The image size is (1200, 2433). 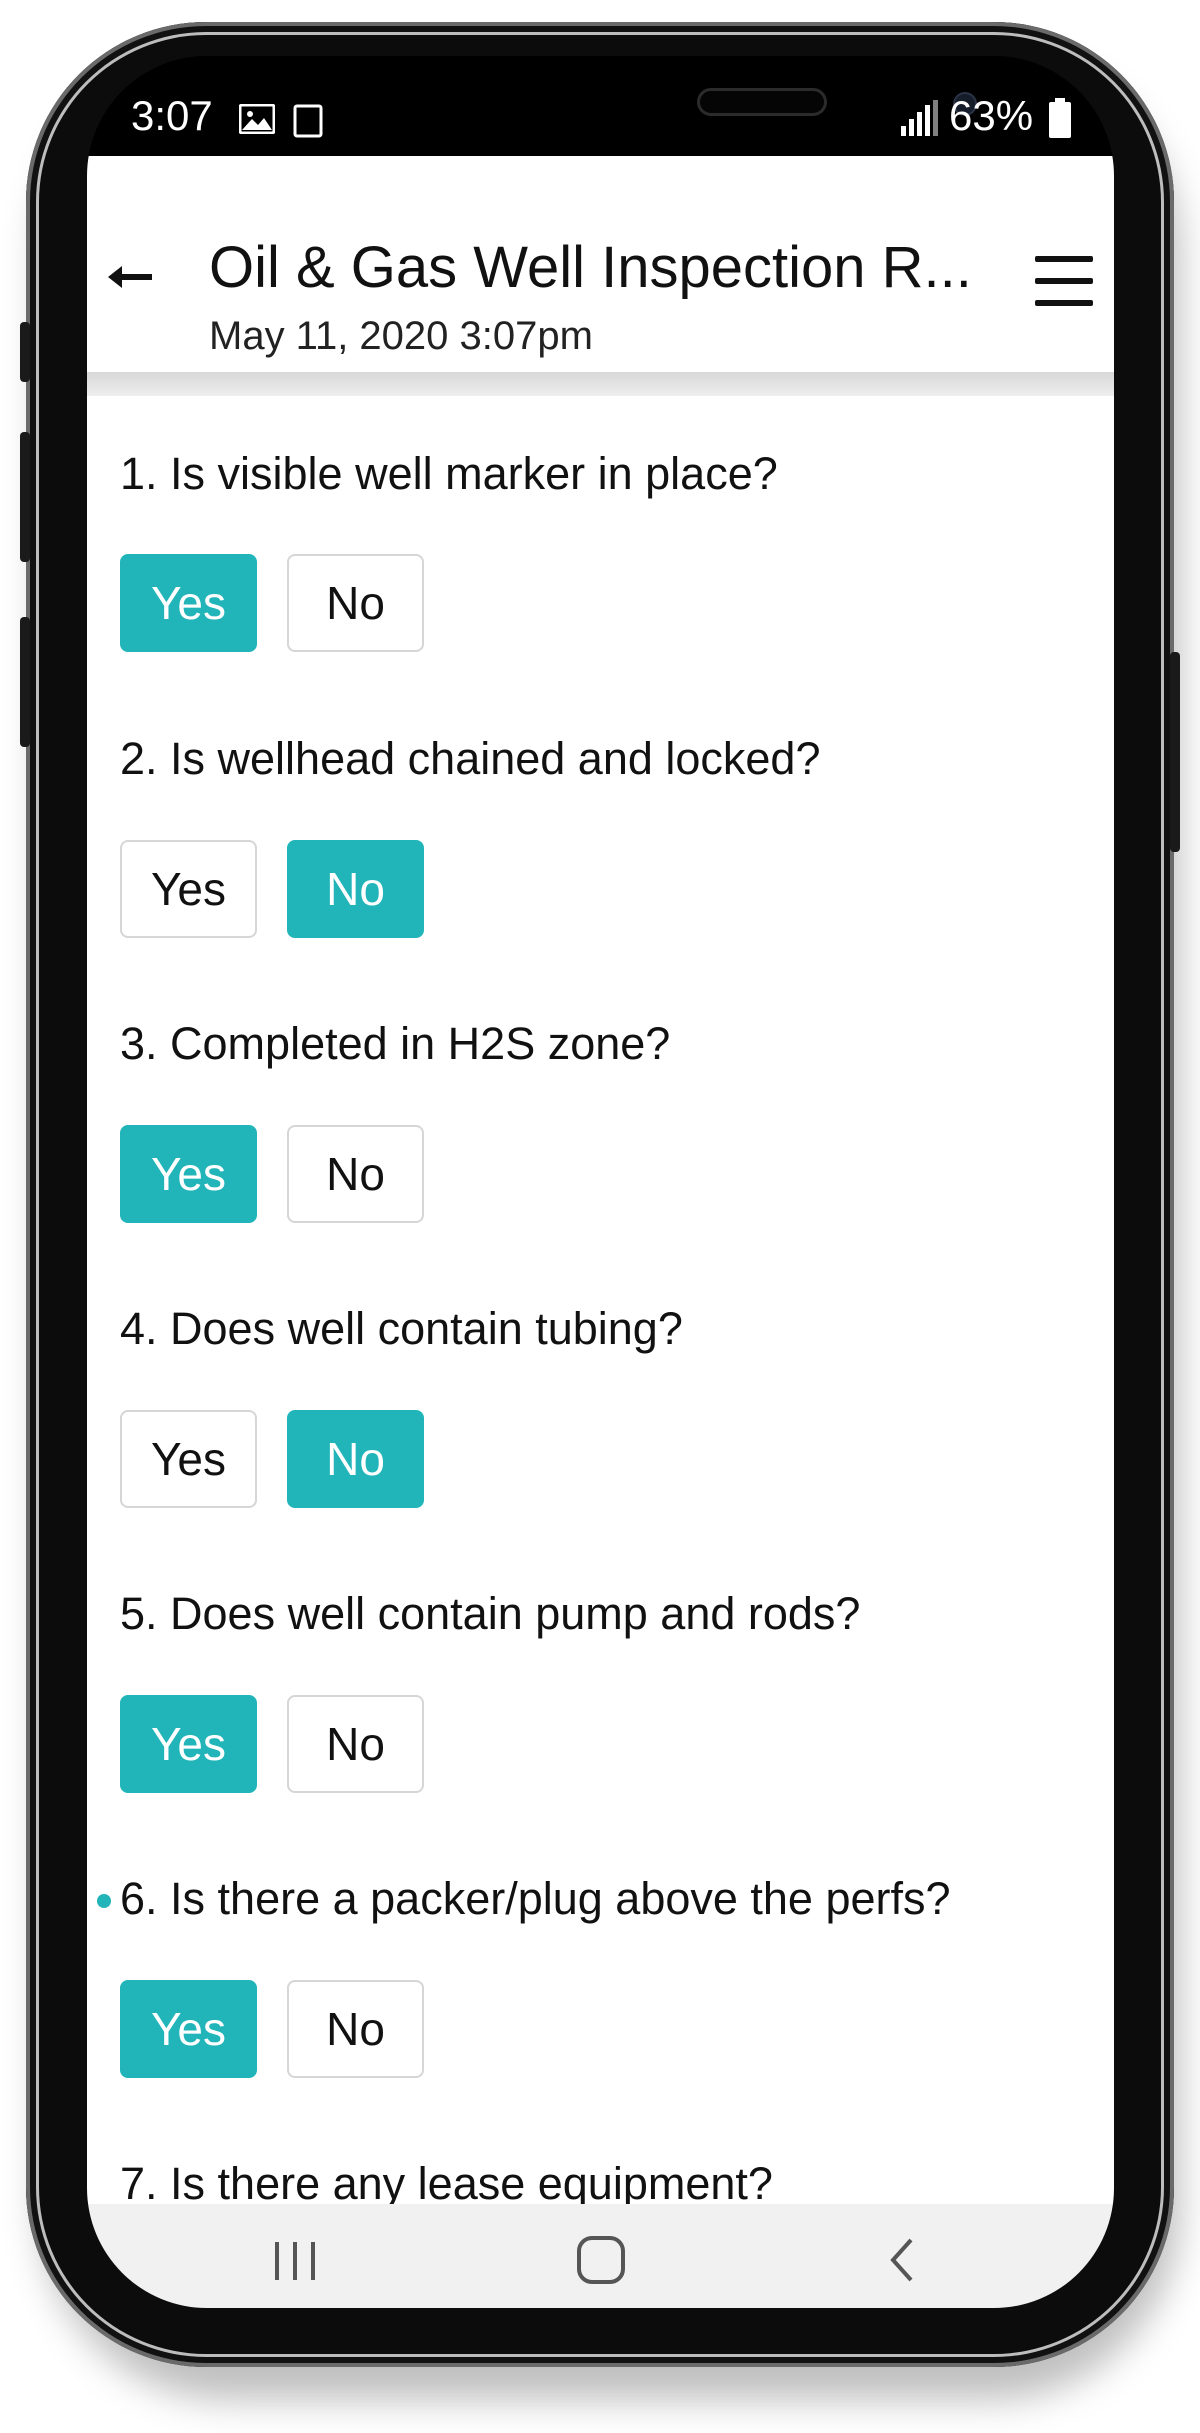 What do you see at coordinates (401, 336) in the screenshot?
I see `page-subtitle-date: May 11, 2020 3:07pm` at bounding box center [401, 336].